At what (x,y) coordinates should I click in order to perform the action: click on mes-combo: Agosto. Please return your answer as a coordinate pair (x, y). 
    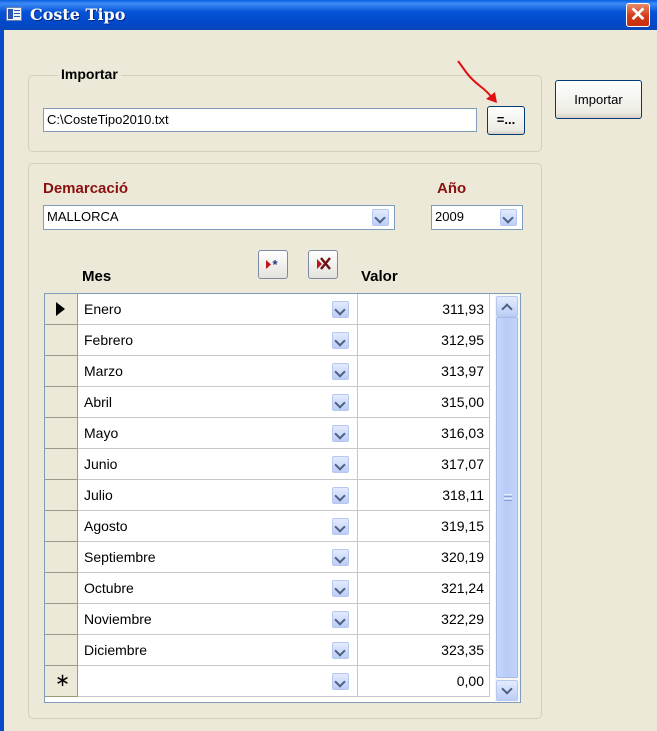
    Looking at the image, I should click on (218, 526).